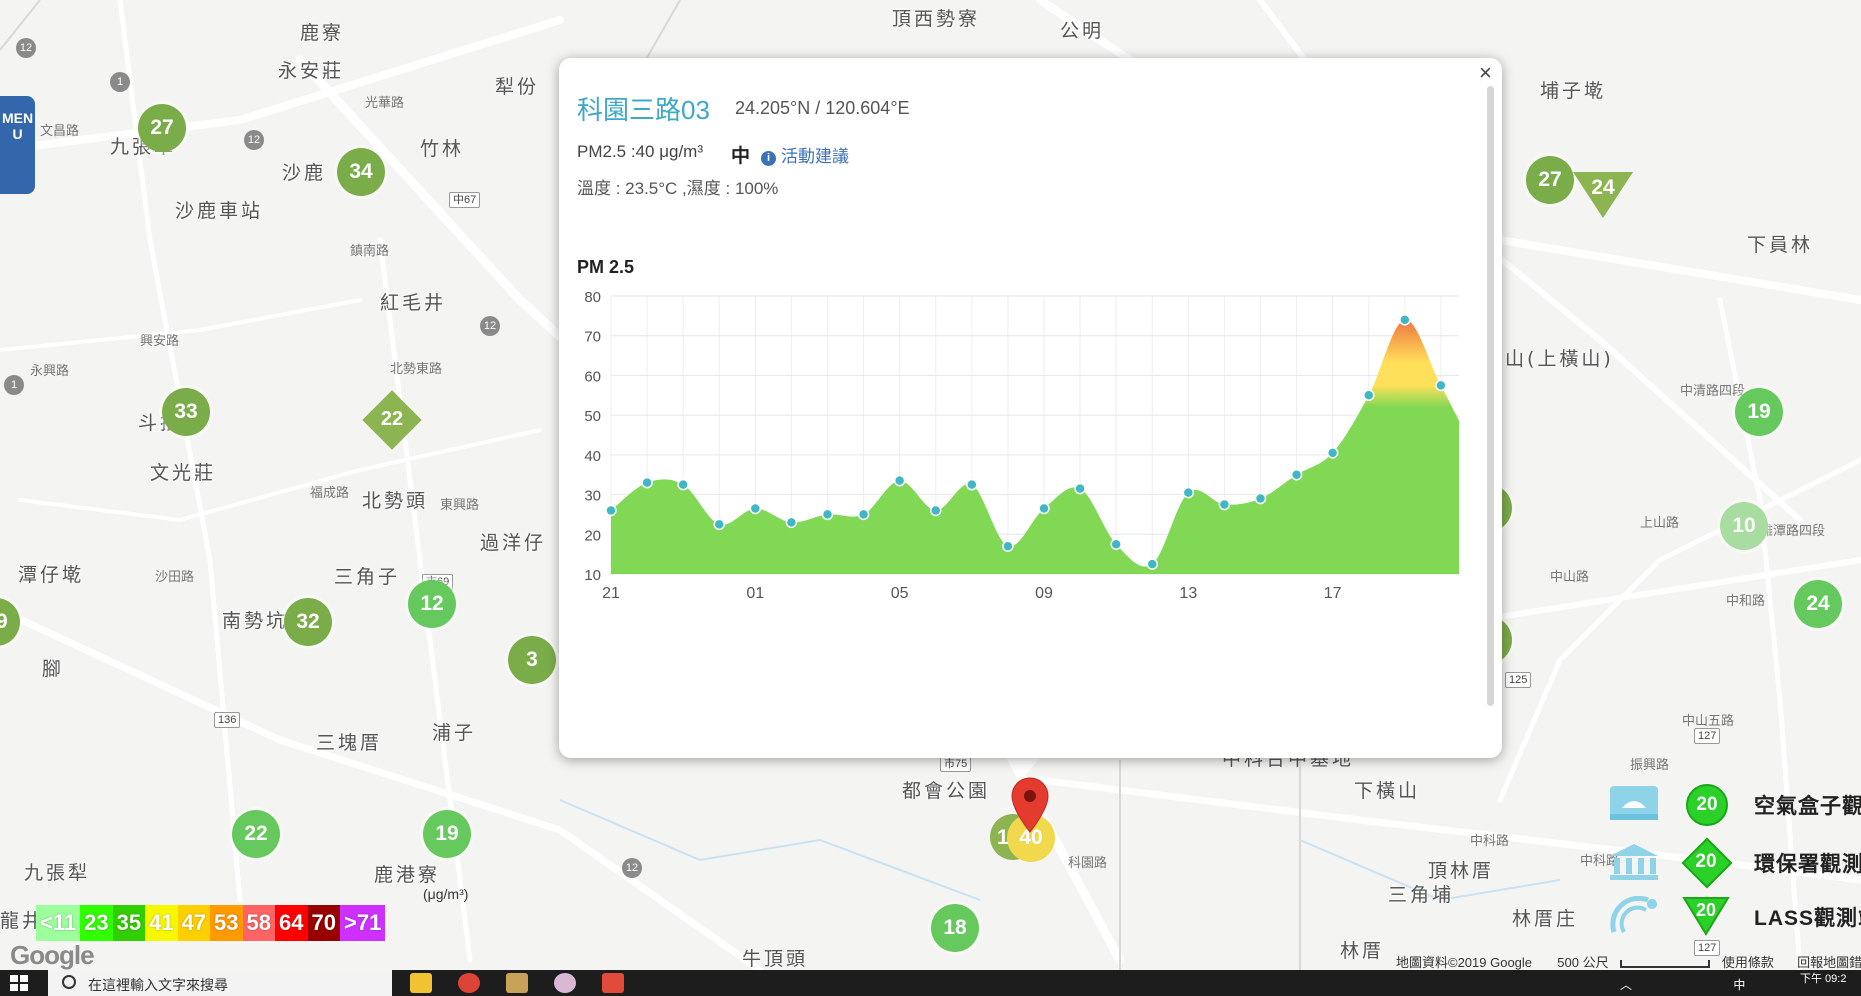 This screenshot has width=1861, height=996. Describe the element at coordinates (392, 419) in the screenshot. I see `epa-station-value: 22` at that location.